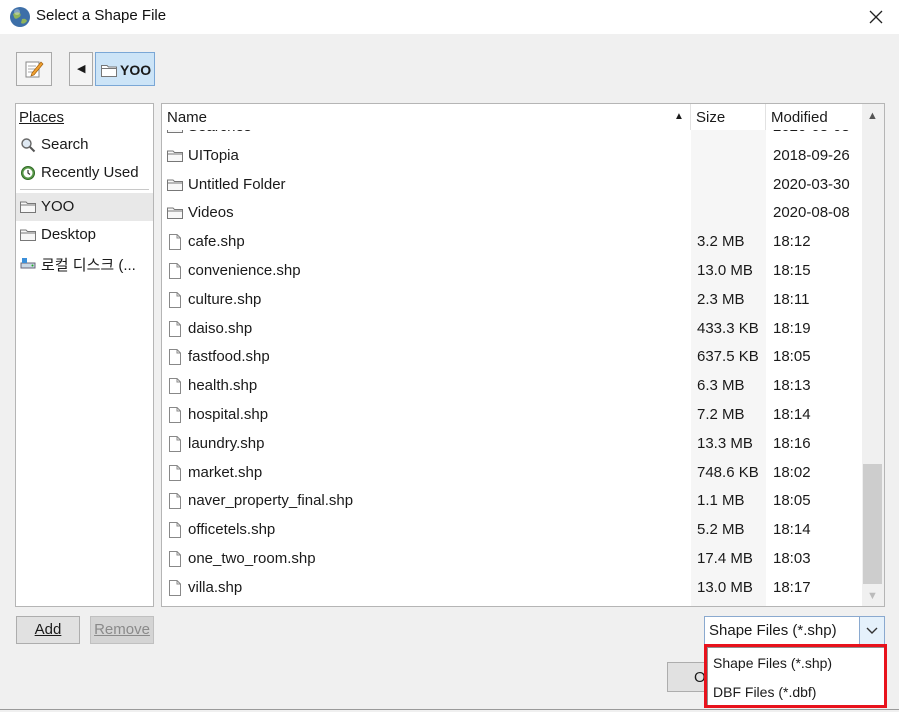  What do you see at coordinates (725, 558) in the screenshot?
I see `file-size: 17.4 MB` at bounding box center [725, 558].